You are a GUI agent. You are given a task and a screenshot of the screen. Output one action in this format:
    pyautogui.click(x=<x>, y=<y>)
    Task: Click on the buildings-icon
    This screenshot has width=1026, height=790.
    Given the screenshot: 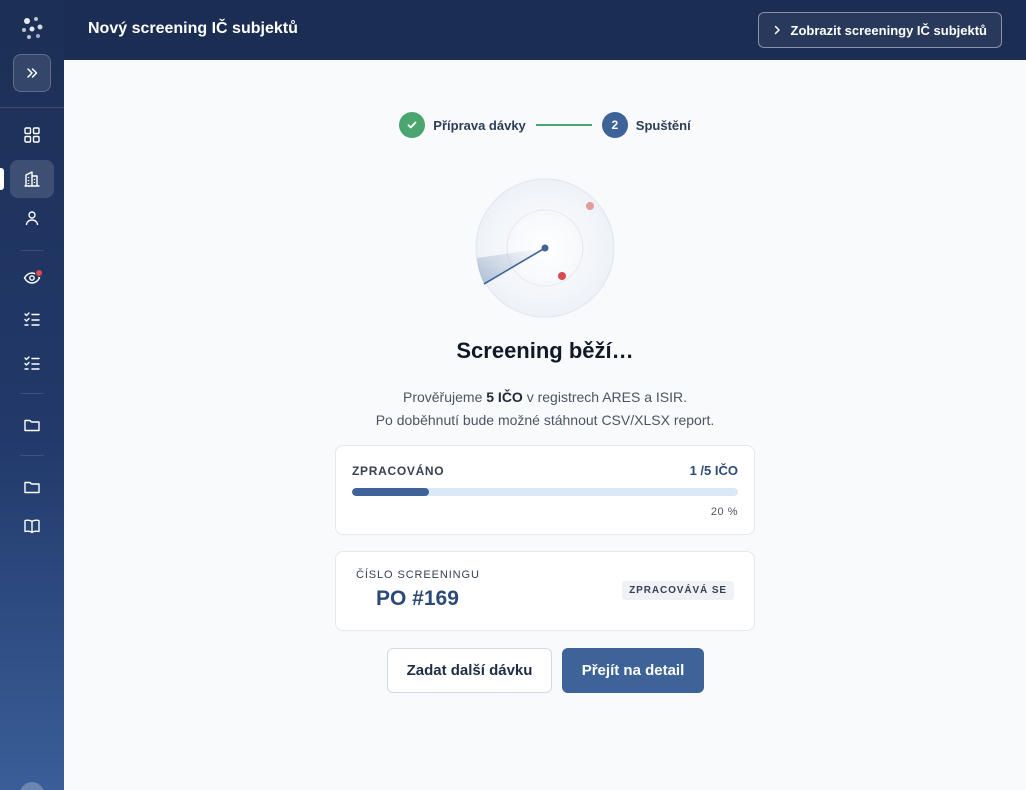 What is the action you would take?
    pyautogui.click(x=32, y=179)
    